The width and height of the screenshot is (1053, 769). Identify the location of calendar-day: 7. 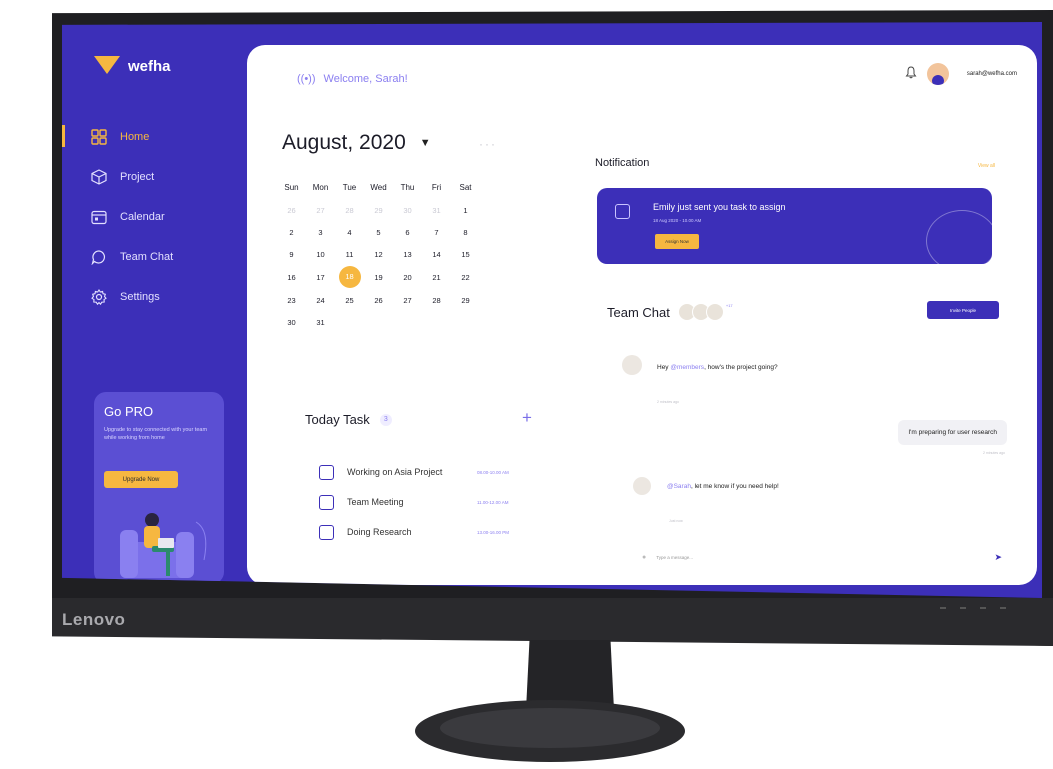
(436, 232).